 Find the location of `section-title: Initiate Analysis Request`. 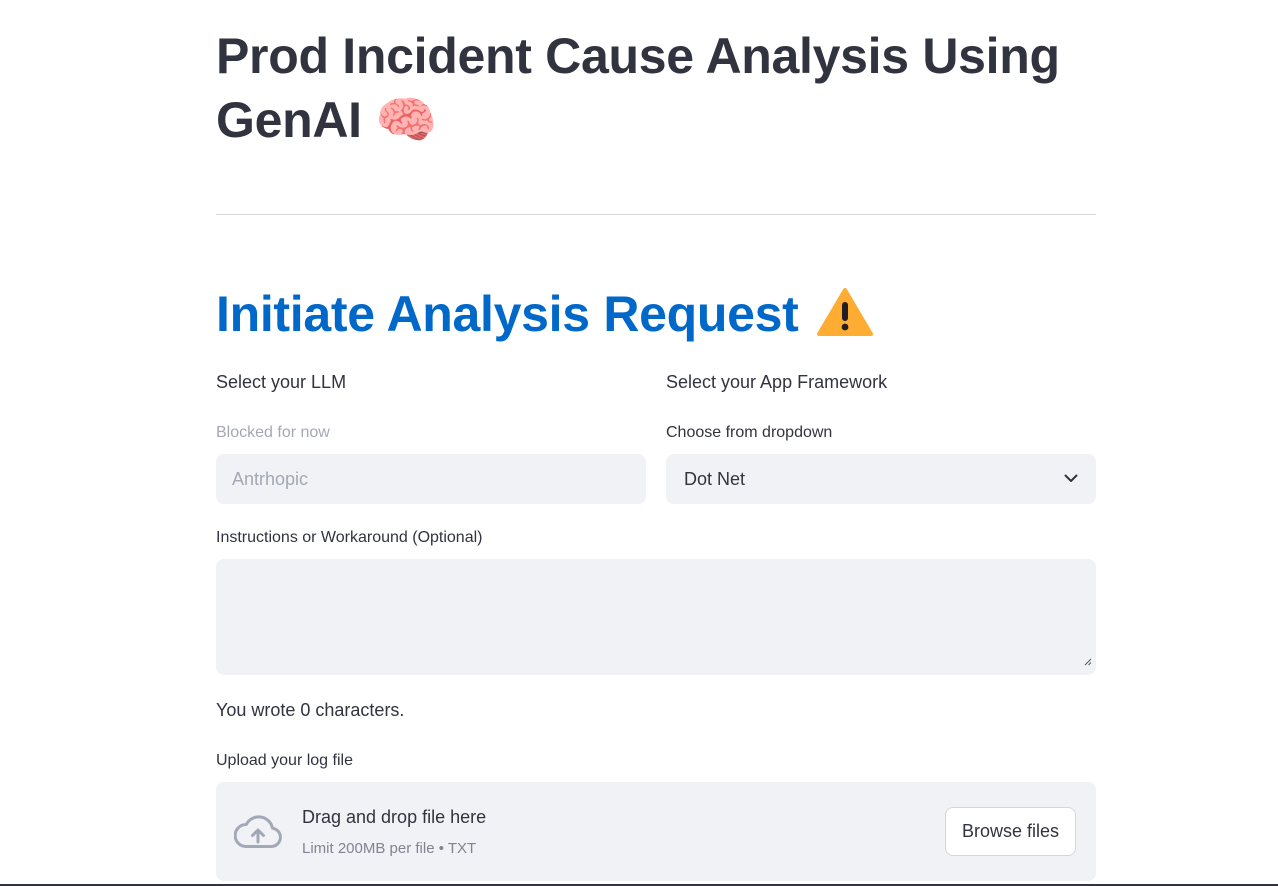

section-title: Initiate Analysis Request is located at coordinates (544, 317).